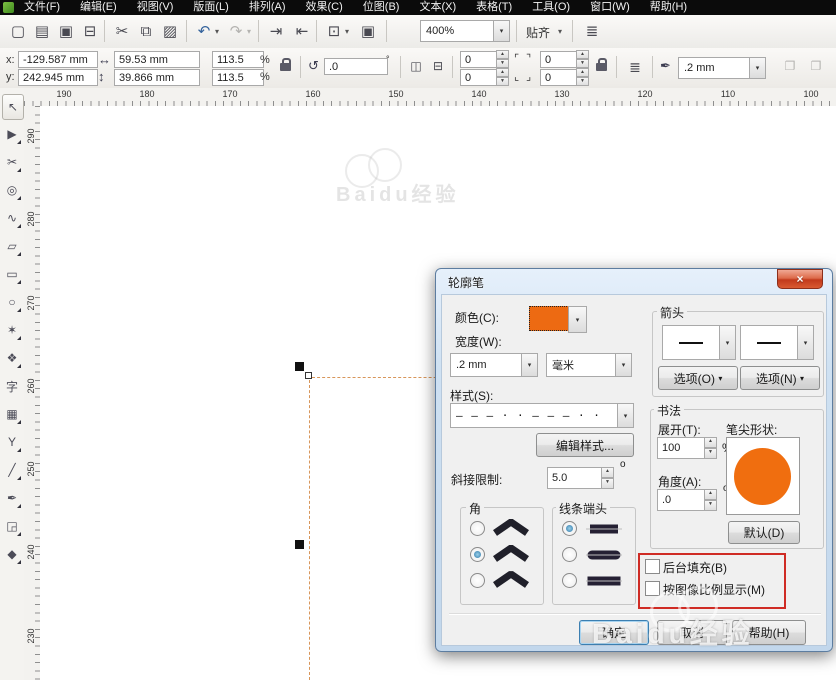  Describe the element at coordinates (12, 498) in the screenshot. I see `outline-pen-tool: ✒` at that location.